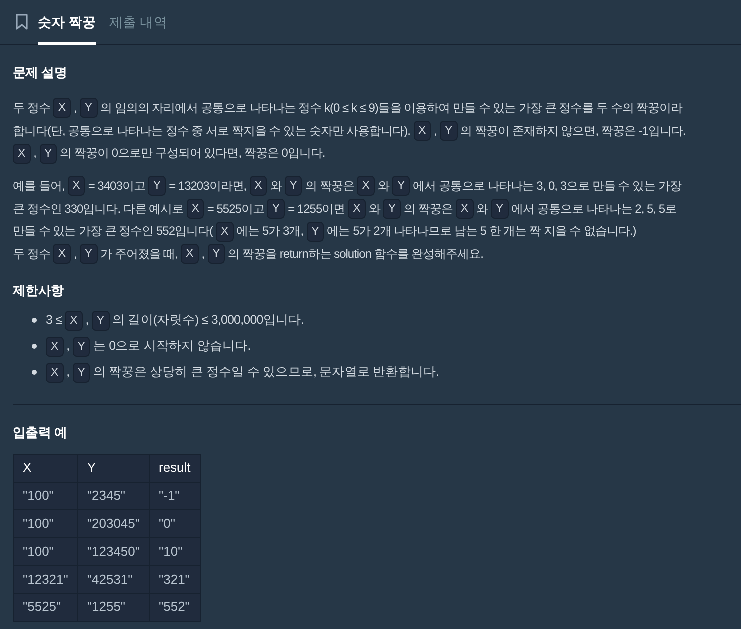 This screenshot has height=629, width=741. I want to click on description-text: 에는 5가 3개,, so click(270, 231).